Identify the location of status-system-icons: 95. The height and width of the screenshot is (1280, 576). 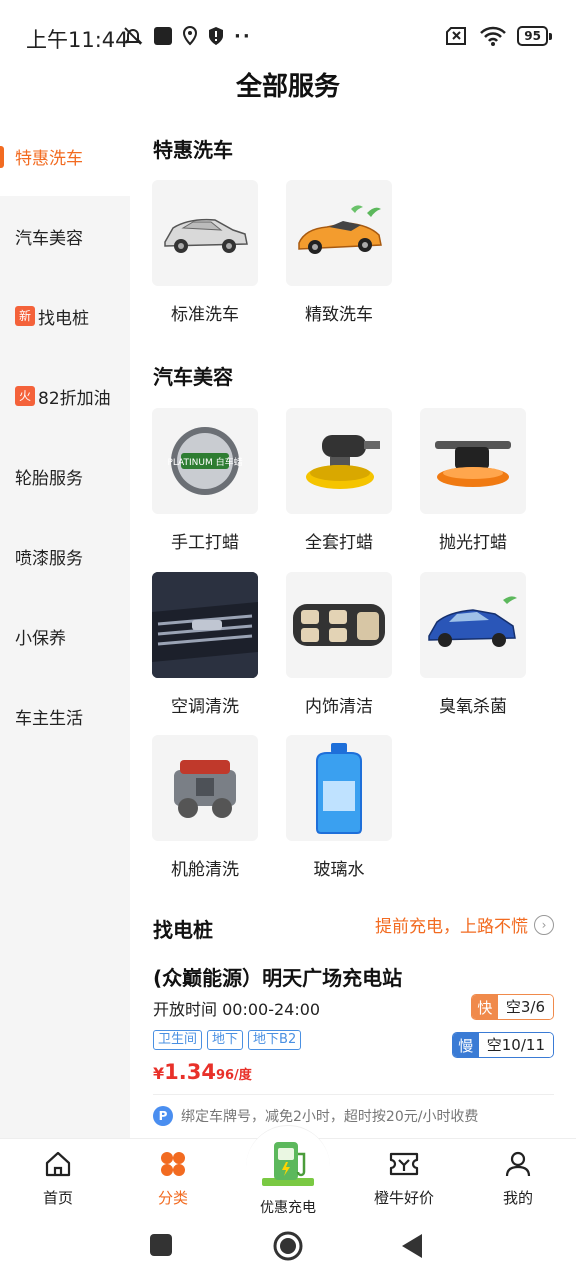
(498, 36).